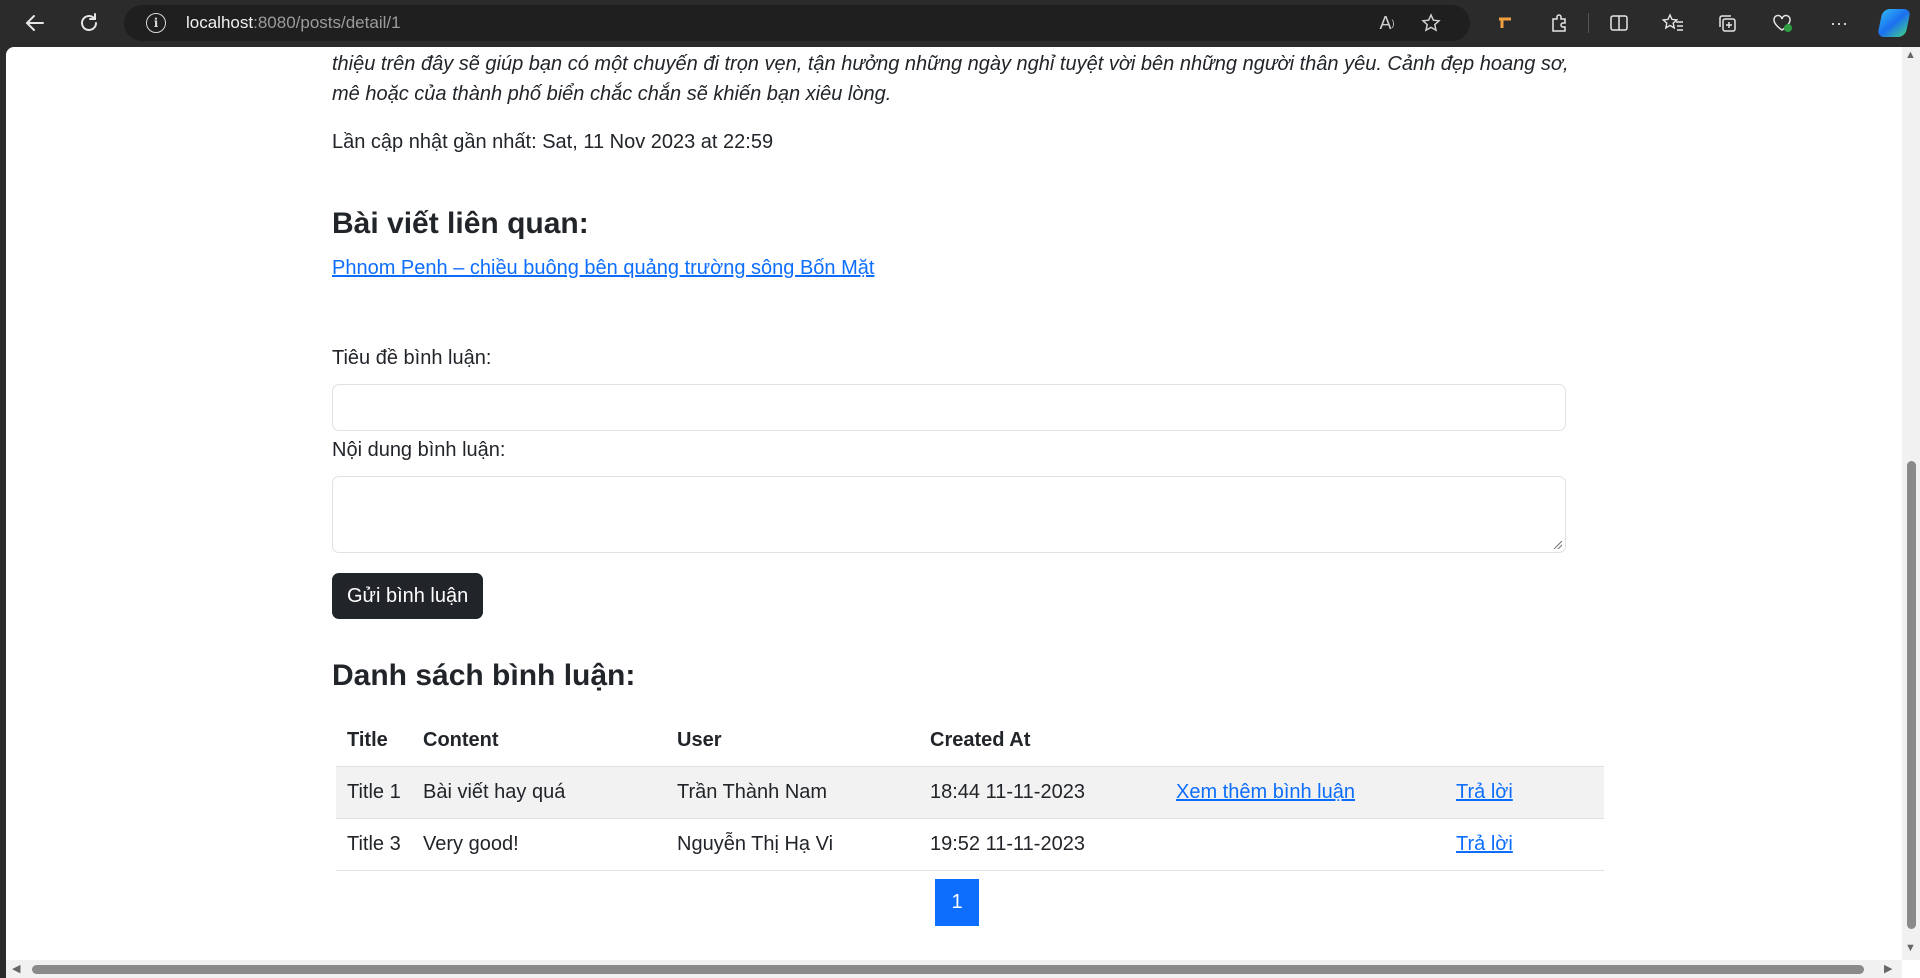 This screenshot has height=978, width=1920. Describe the element at coordinates (1910, 55) in the screenshot. I see `scroll-up-arrow-icon: ▲` at that location.